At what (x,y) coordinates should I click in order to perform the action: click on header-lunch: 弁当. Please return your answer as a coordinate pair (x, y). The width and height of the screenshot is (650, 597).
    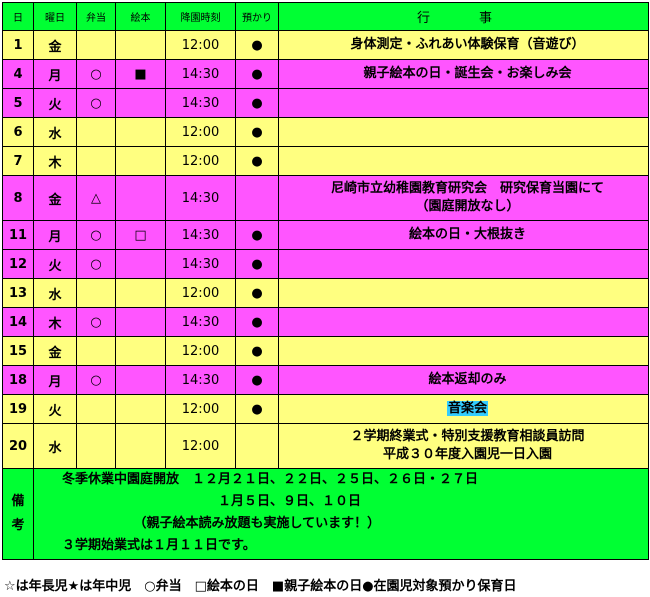
    Looking at the image, I should click on (96, 16).